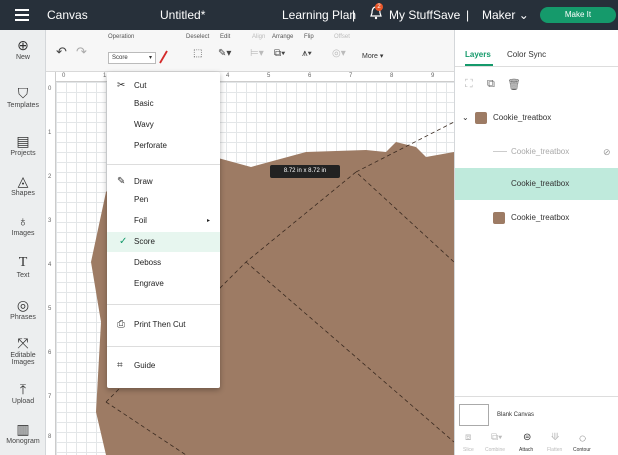  What do you see at coordinates (23, 97) in the screenshot?
I see `sidebar-item-templates: ⛉ Templates` at bounding box center [23, 97].